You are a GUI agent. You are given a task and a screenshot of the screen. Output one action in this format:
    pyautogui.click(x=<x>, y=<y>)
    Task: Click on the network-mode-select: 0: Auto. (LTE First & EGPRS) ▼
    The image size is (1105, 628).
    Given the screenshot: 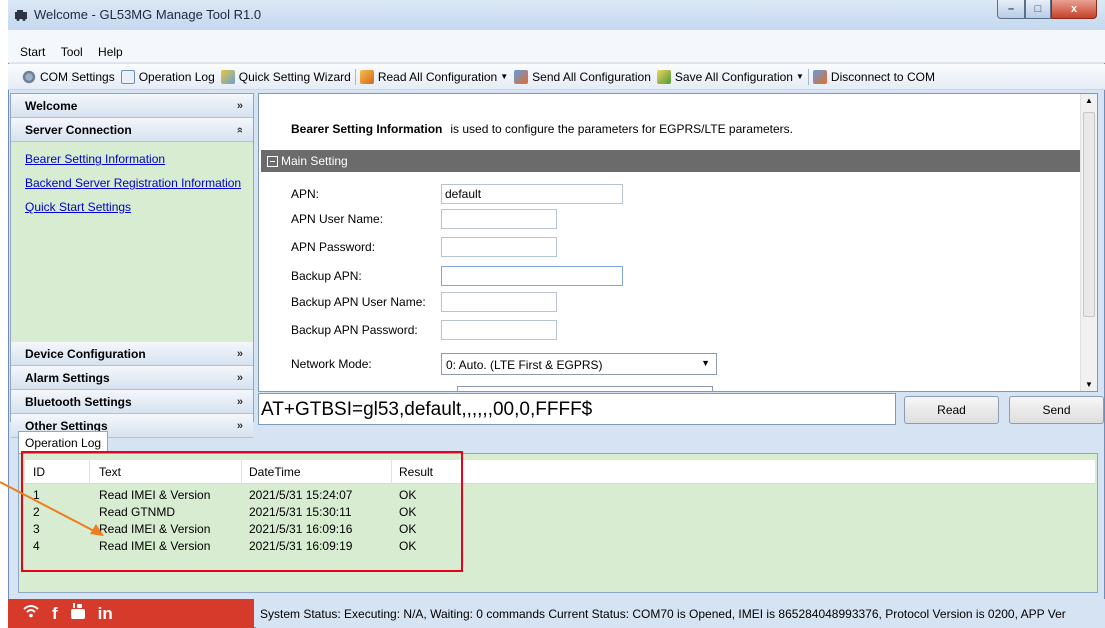 What is the action you would take?
    pyautogui.click(x=579, y=364)
    